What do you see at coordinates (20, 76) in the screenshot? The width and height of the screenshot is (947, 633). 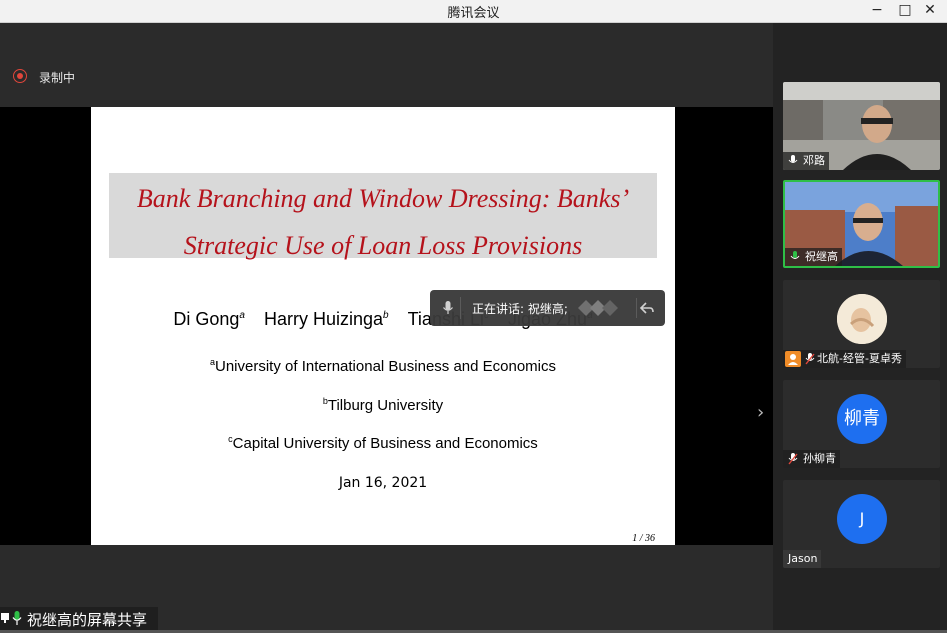 I see `record-icon` at bounding box center [20, 76].